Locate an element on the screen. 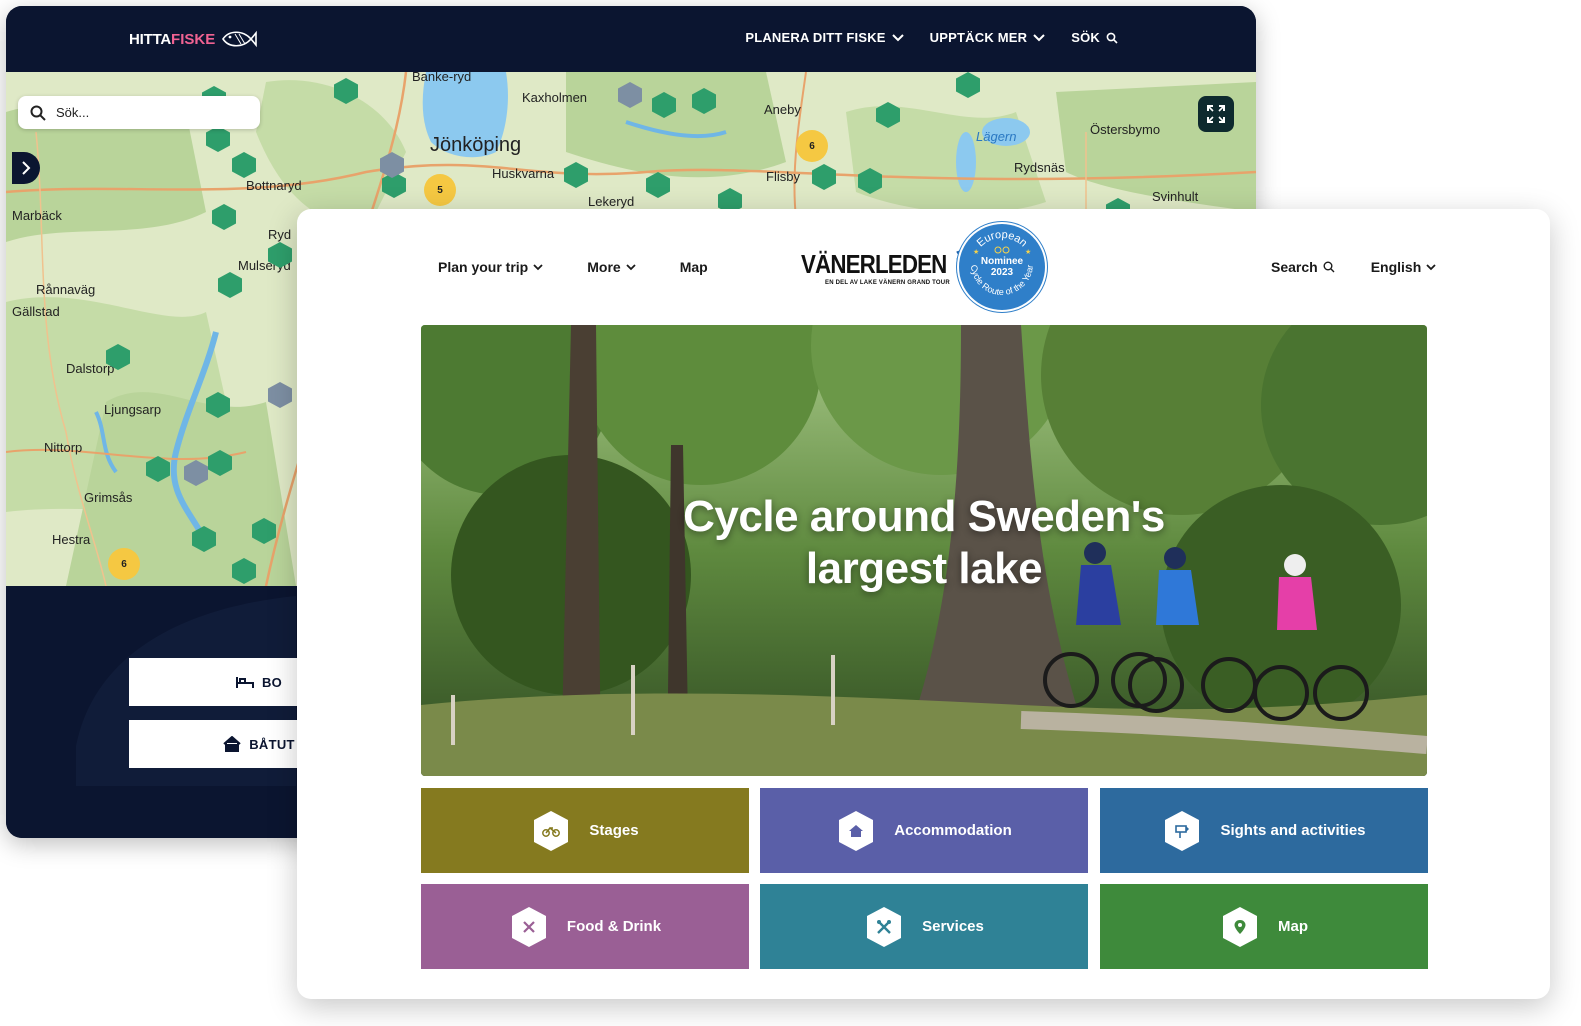 This screenshot has height=1026, width=1581. menu-planera-ditt-fiske: PLANERA DITT FISKE is located at coordinates (824, 37).